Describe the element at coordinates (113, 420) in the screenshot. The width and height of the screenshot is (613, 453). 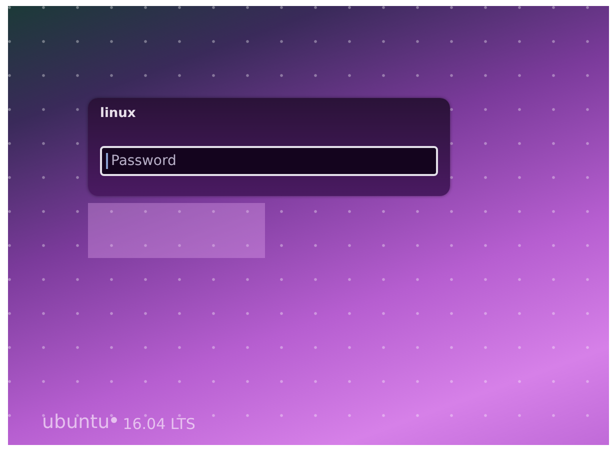
I see `registered-mark-icon` at that location.